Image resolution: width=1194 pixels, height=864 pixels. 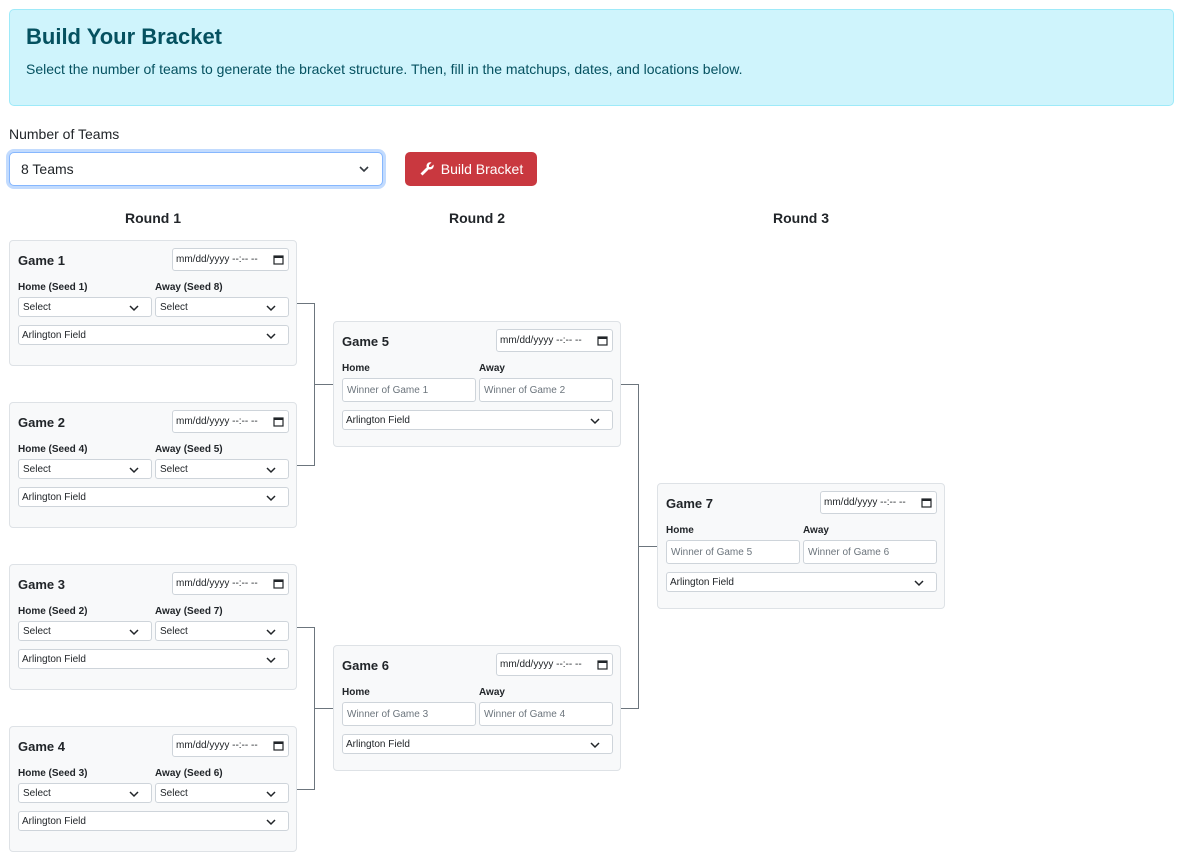 What do you see at coordinates (53, 449) in the screenshot?
I see `home-label: Home (Seed 4)` at bounding box center [53, 449].